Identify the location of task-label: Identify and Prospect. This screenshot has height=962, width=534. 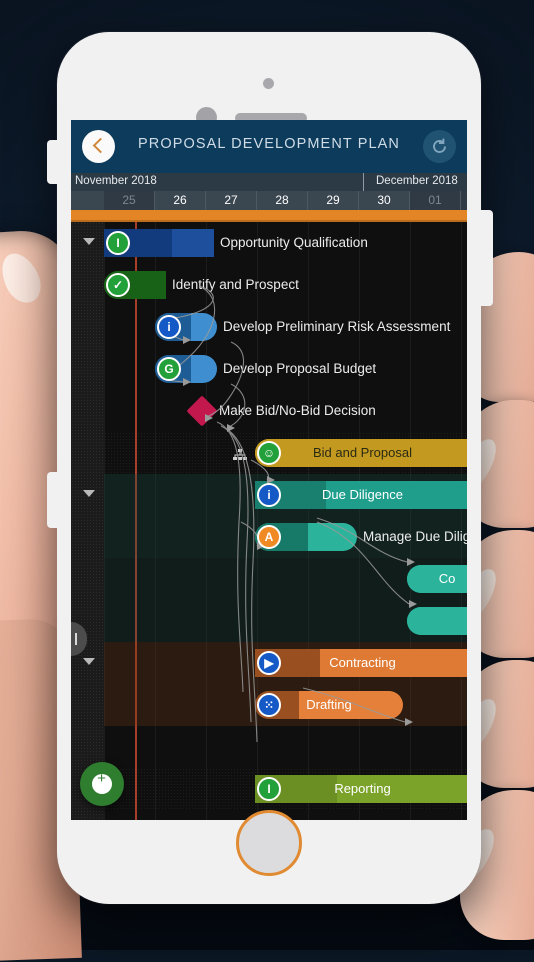
(235, 284).